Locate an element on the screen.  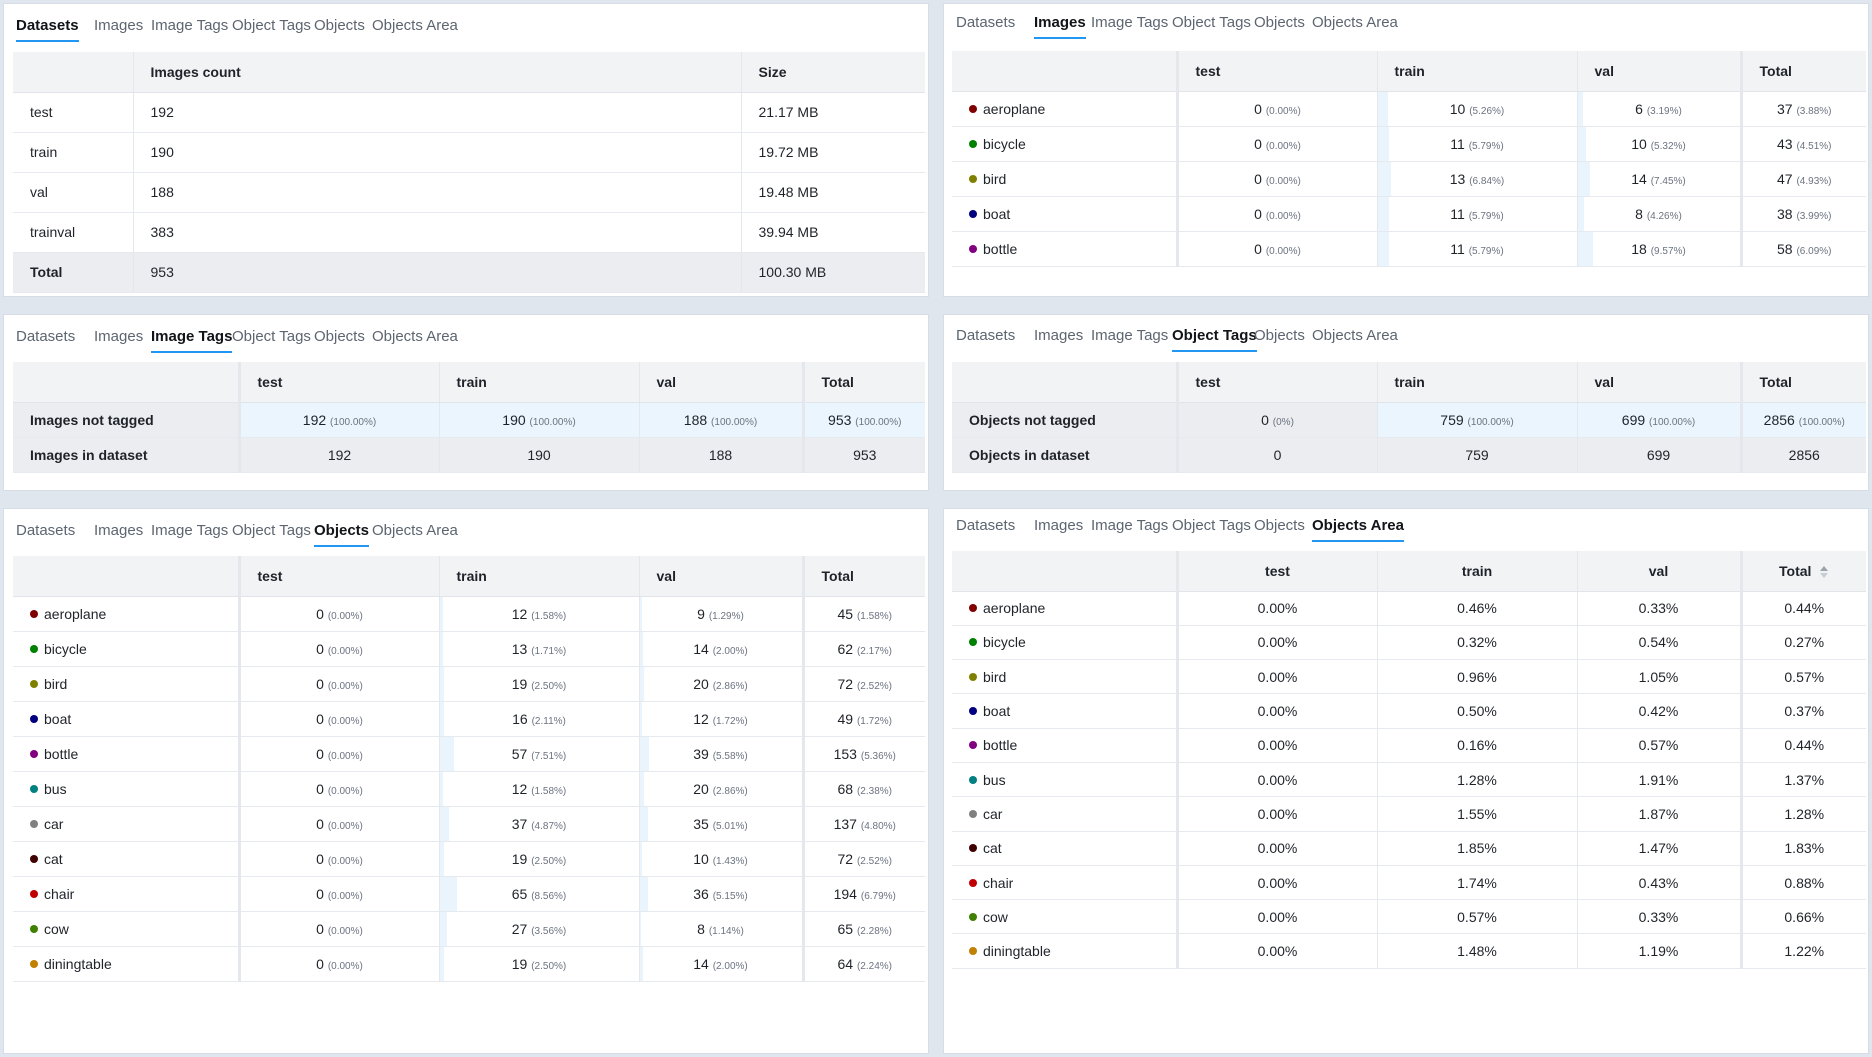
tag-count: 192 is located at coordinates (314, 419).